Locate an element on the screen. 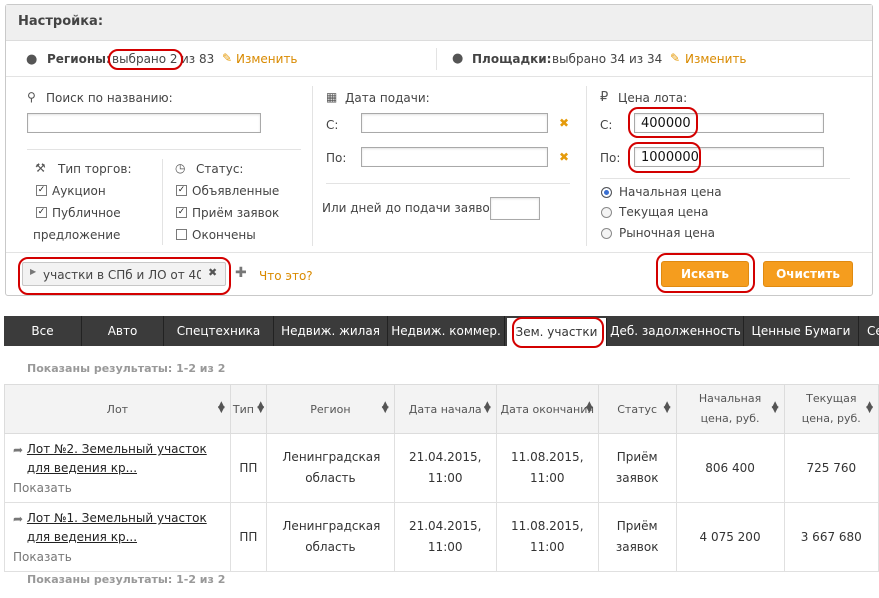 This screenshot has width=879, height=598. trade-type-public-cont: предложение is located at coordinates (77, 235).